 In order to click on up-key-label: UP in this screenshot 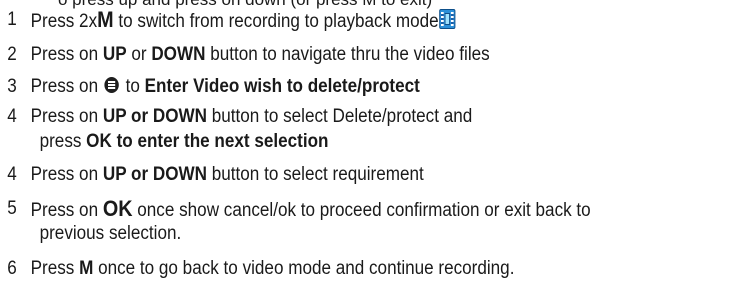, I will do `click(114, 54)`.